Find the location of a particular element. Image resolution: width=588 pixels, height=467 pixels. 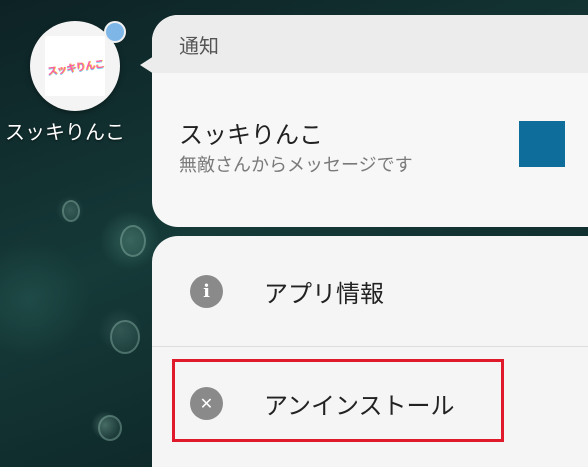

close-circle-icon: ✕ is located at coordinates (206, 403).